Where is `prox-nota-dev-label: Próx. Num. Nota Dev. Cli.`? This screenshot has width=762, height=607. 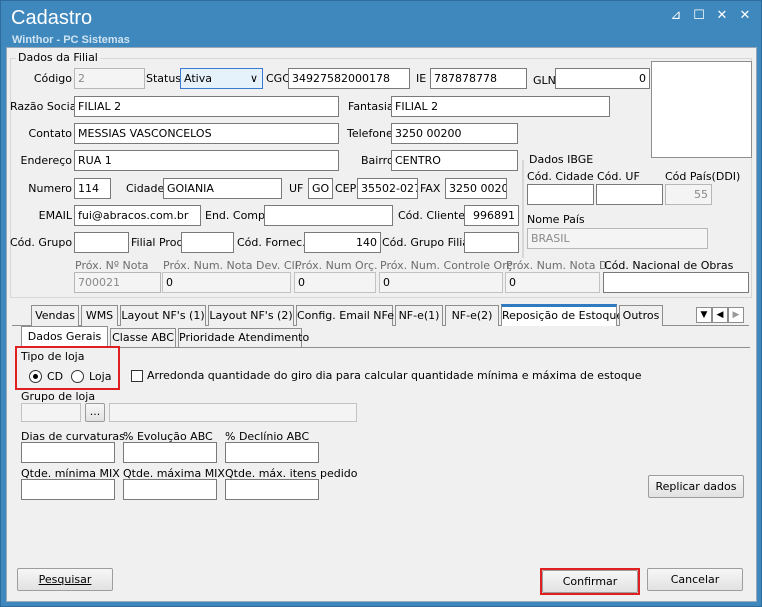
prox-nota-dev-label: Próx. Num. Nota Dev. Cli. is located at coordinates (232, 265).